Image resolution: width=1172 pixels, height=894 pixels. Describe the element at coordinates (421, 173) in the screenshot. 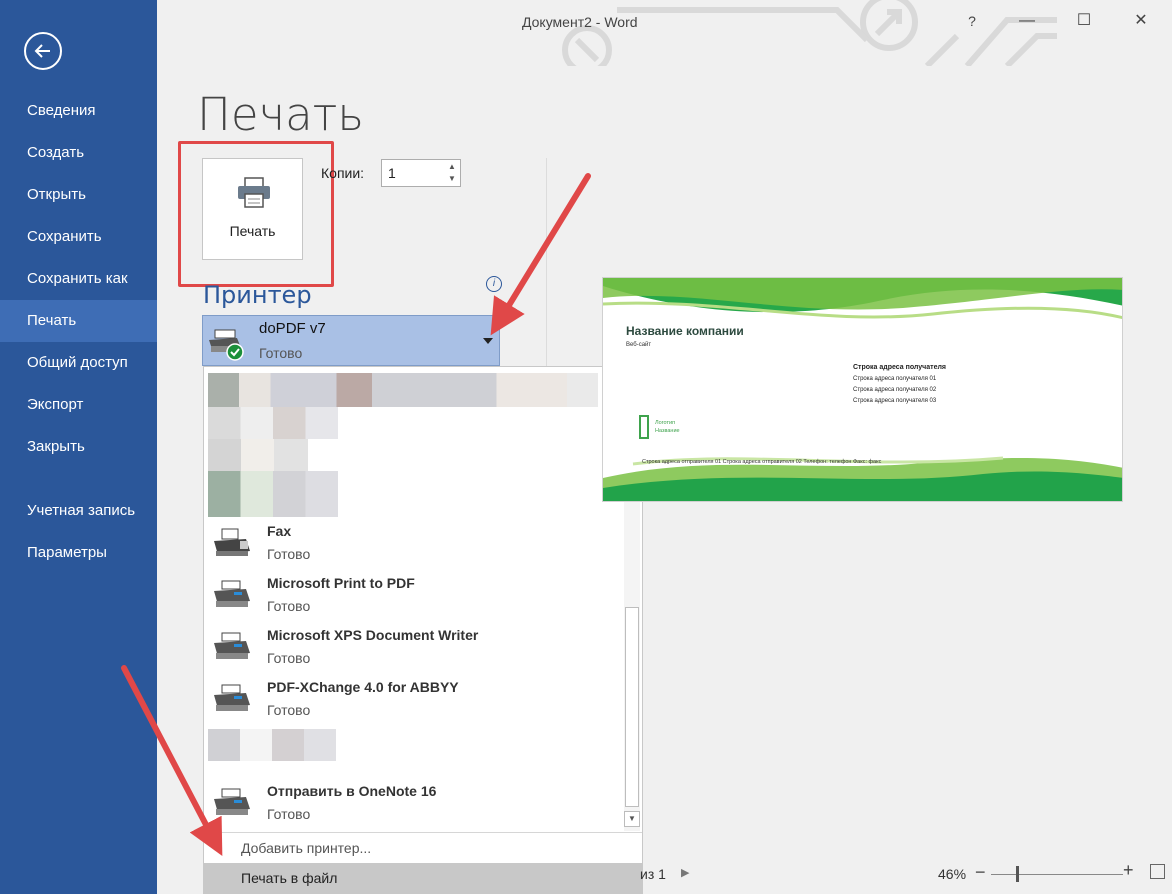

I see `copies-stepper: 1 ▲ ▼` at that location.